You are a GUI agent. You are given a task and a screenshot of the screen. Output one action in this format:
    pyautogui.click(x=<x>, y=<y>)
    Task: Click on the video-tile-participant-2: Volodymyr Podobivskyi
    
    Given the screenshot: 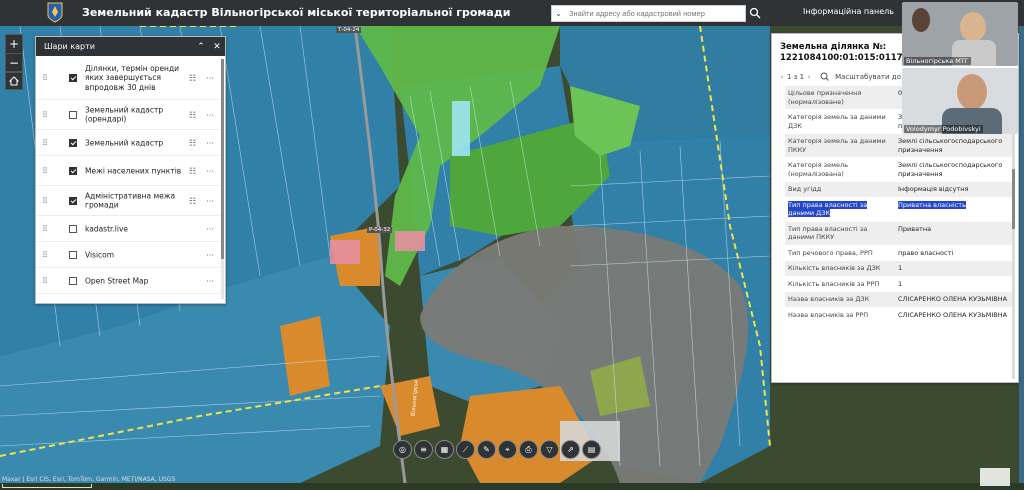 What is the action you would take?
    pyautogui.click(x=960, y=101)
    